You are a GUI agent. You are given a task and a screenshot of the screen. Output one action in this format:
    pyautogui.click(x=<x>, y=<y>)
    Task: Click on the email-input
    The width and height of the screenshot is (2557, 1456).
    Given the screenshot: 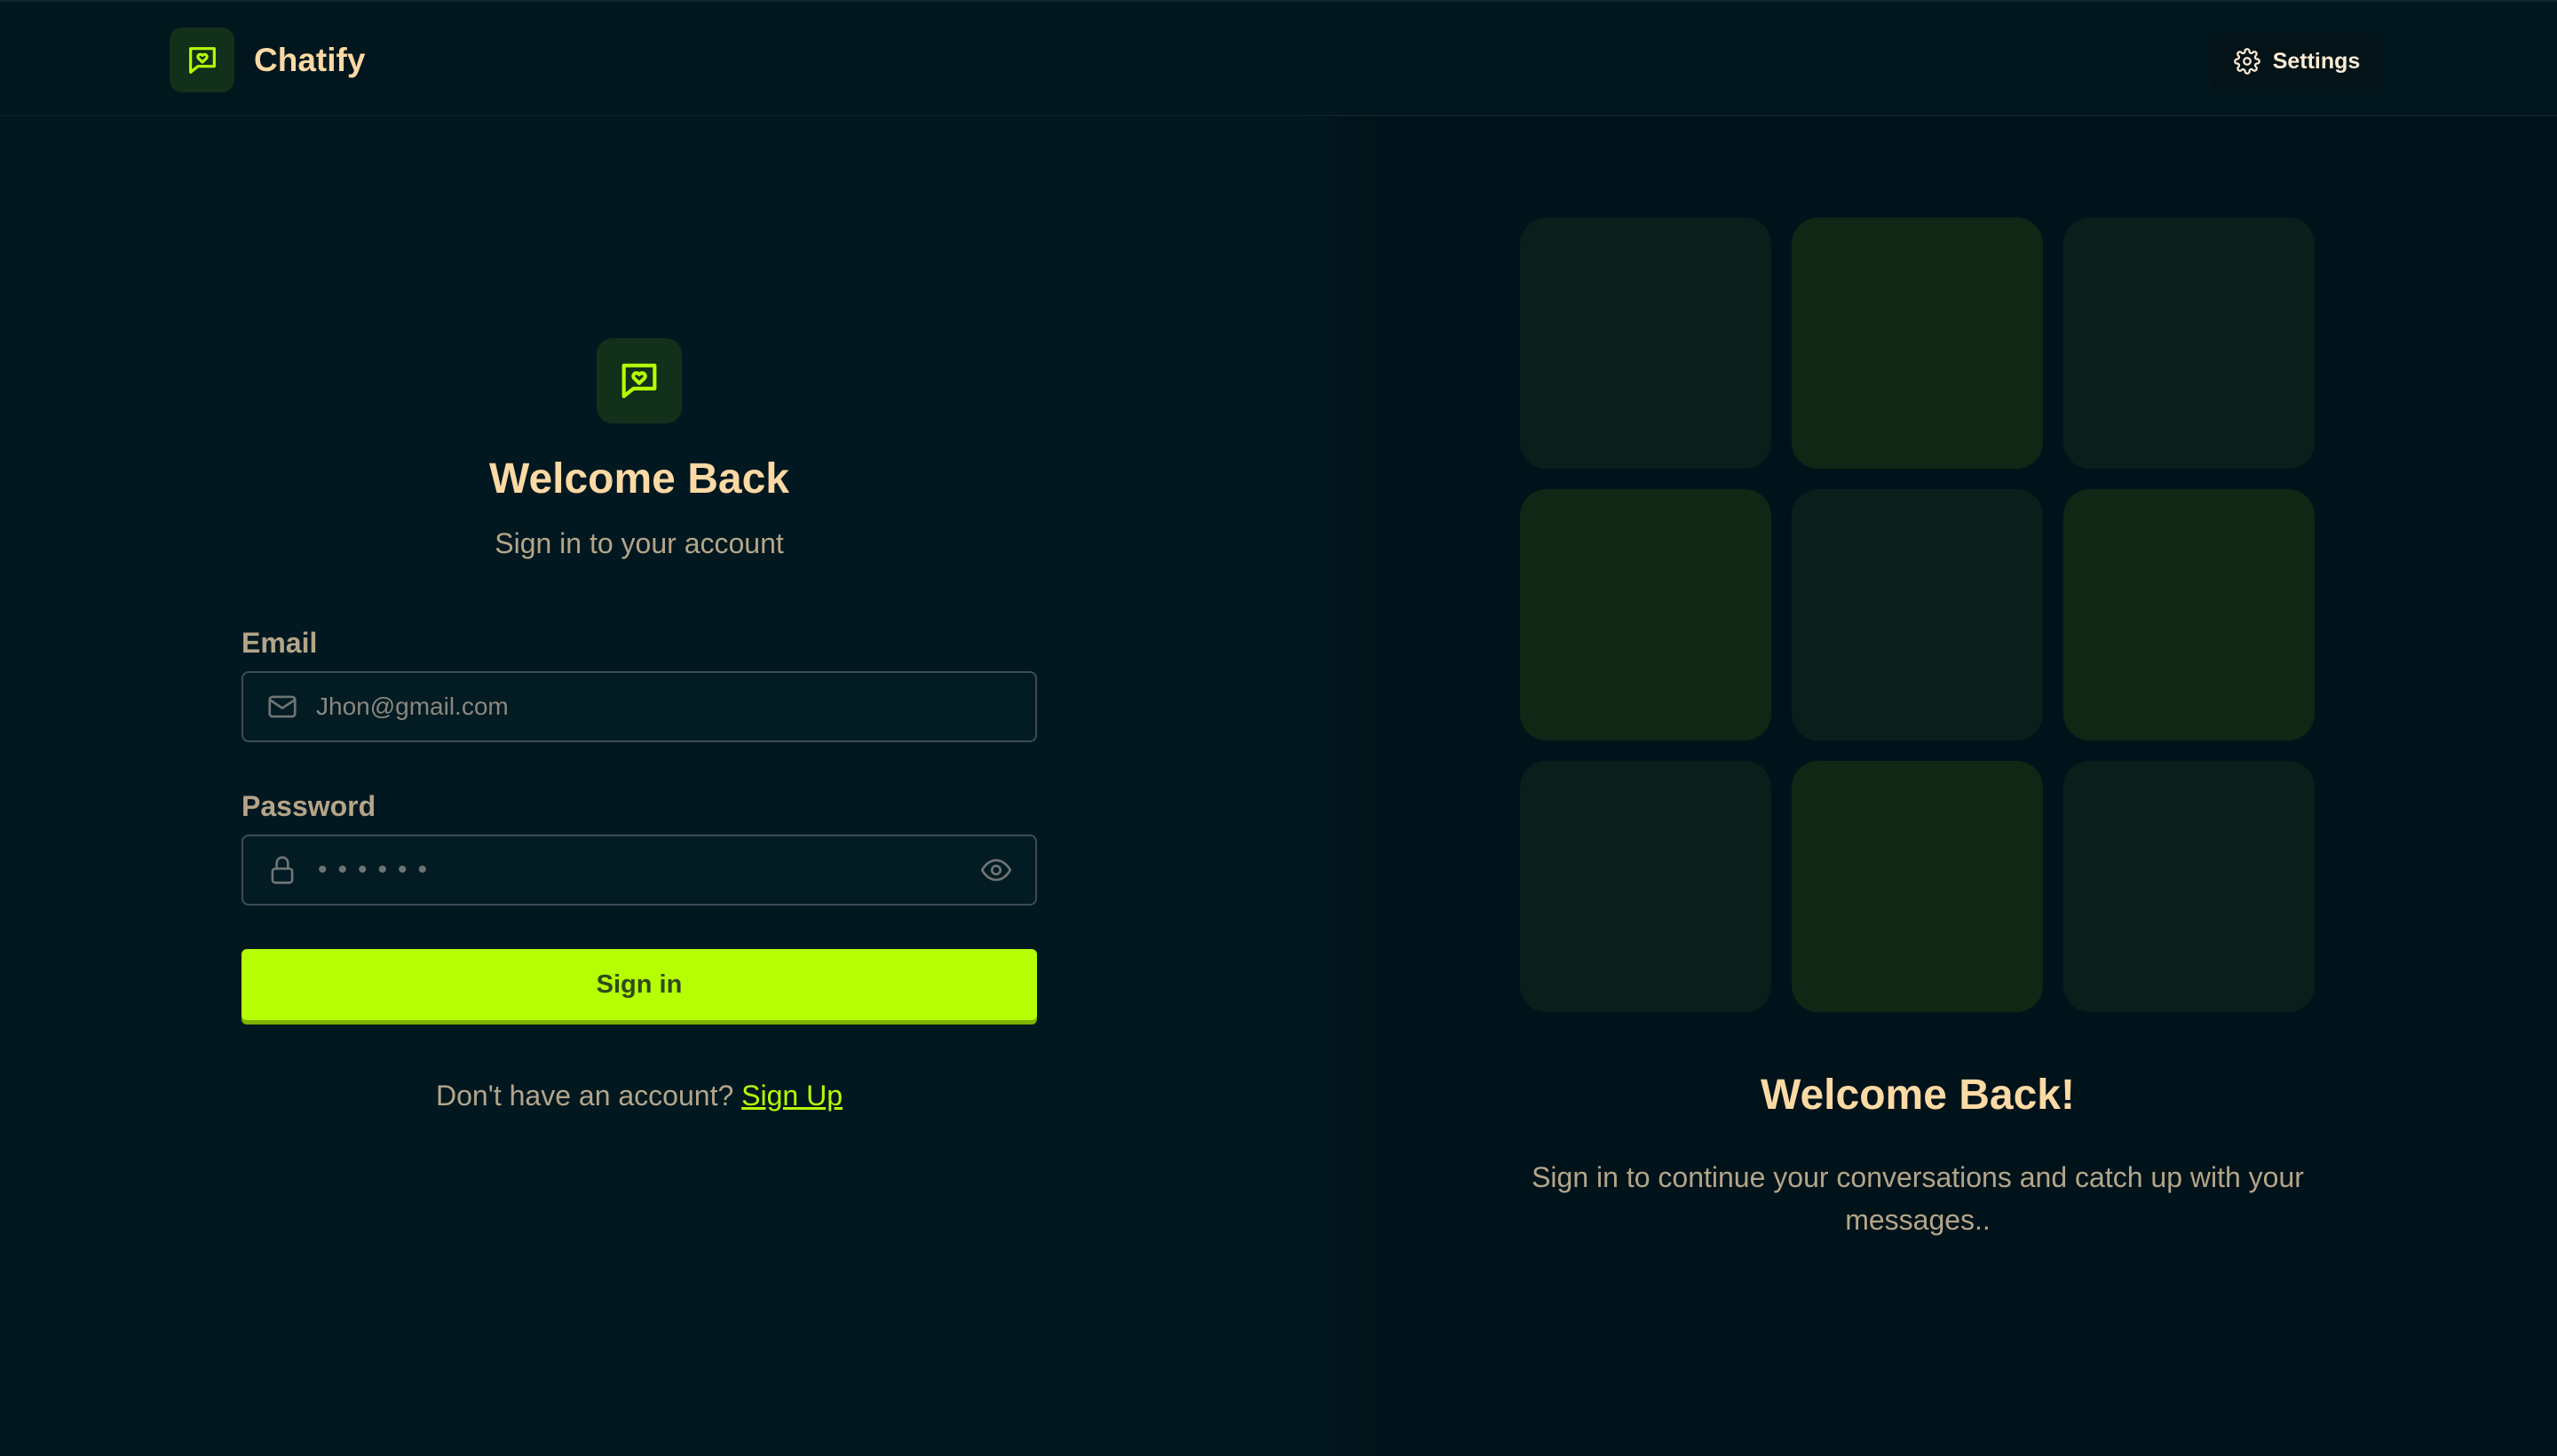 What is the action you would take?
    pyautogui.click(x=667, y=706)
    